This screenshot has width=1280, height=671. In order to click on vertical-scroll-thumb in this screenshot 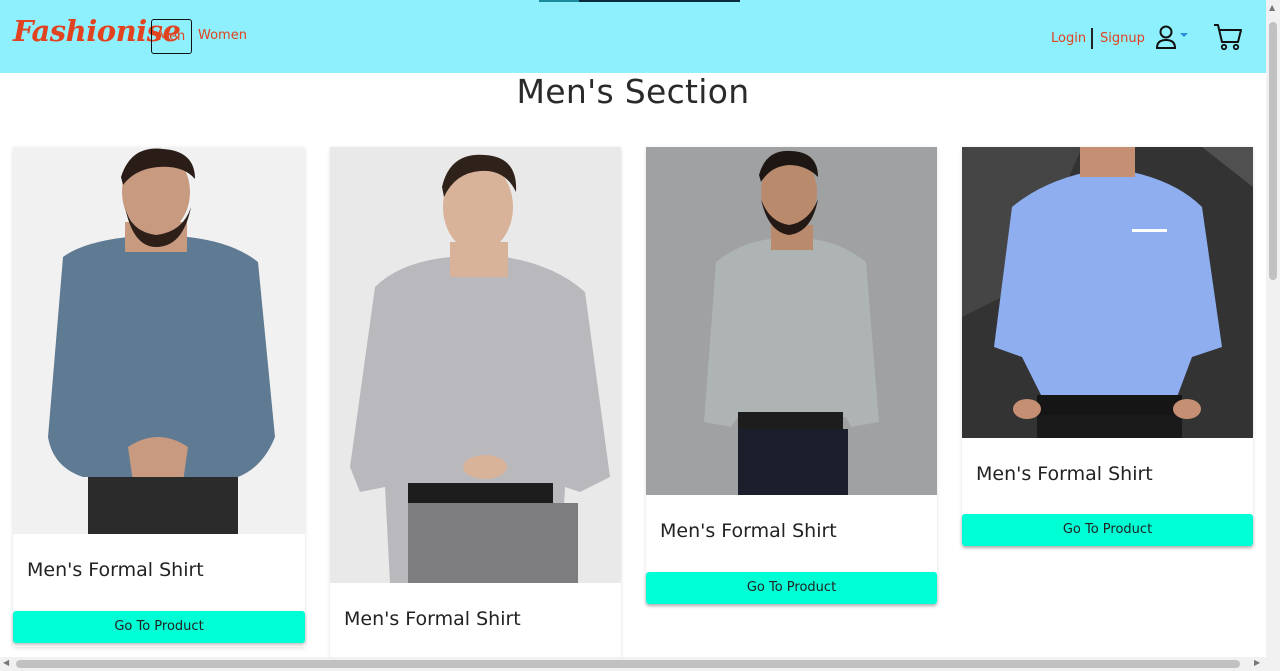, I will do `click(1273, 151)`.